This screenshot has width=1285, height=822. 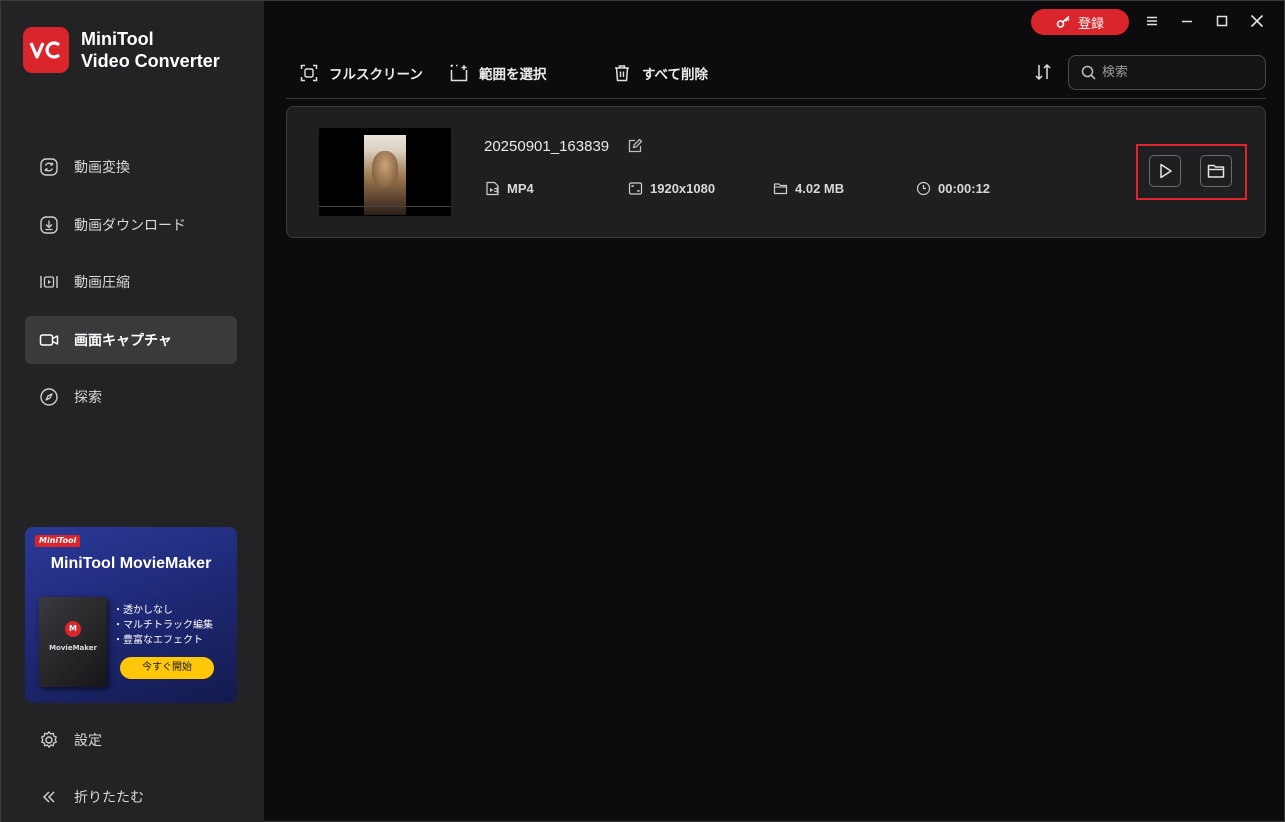 I want to click on maximize-icon, so click(x=1222, y=21).